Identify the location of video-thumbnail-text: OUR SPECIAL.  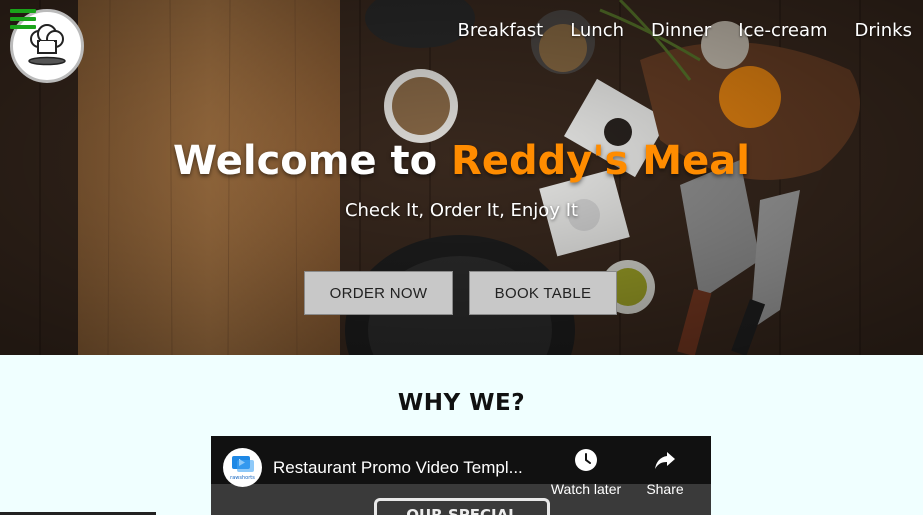
(462, 506).